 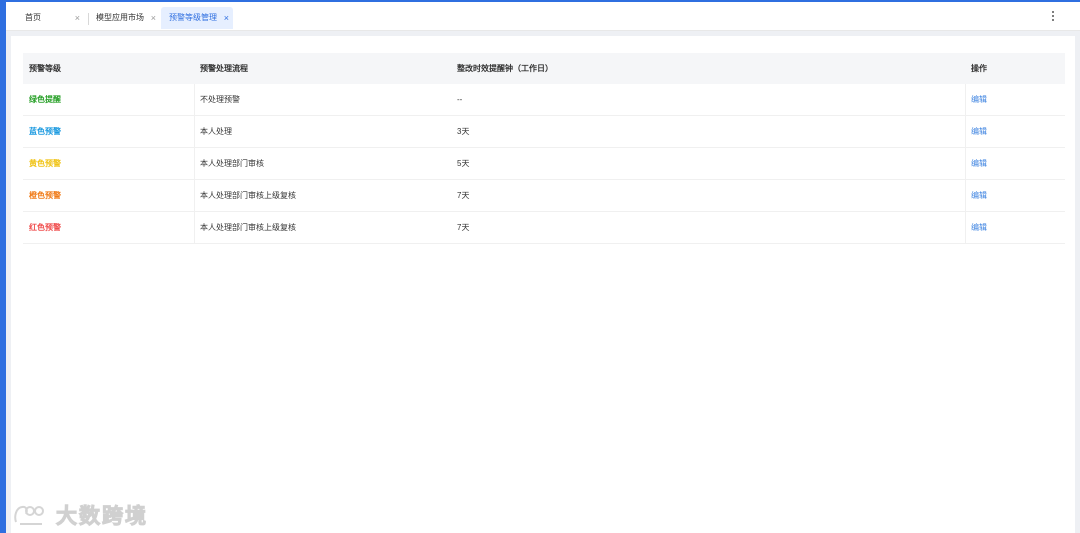 I want to click on tab-model-market: 模型应用市场 ×, so click(x=124, y=18).